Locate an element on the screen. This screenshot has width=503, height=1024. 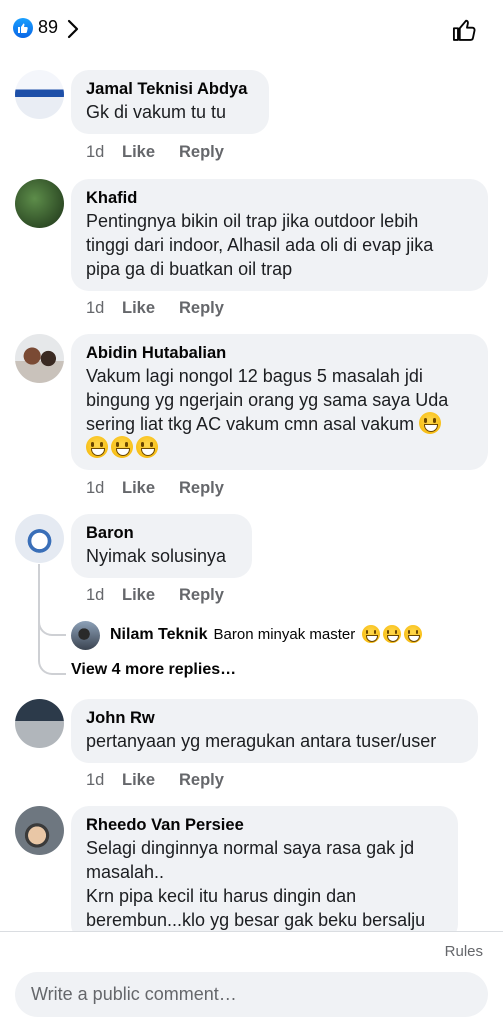
reply-text: Baron minyak master is located at coordinates (284, 634).